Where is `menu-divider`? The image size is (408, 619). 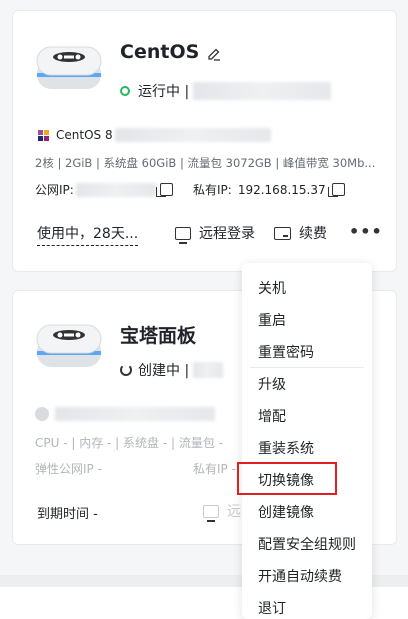
menu-divider is located at coordinates (307, 367).